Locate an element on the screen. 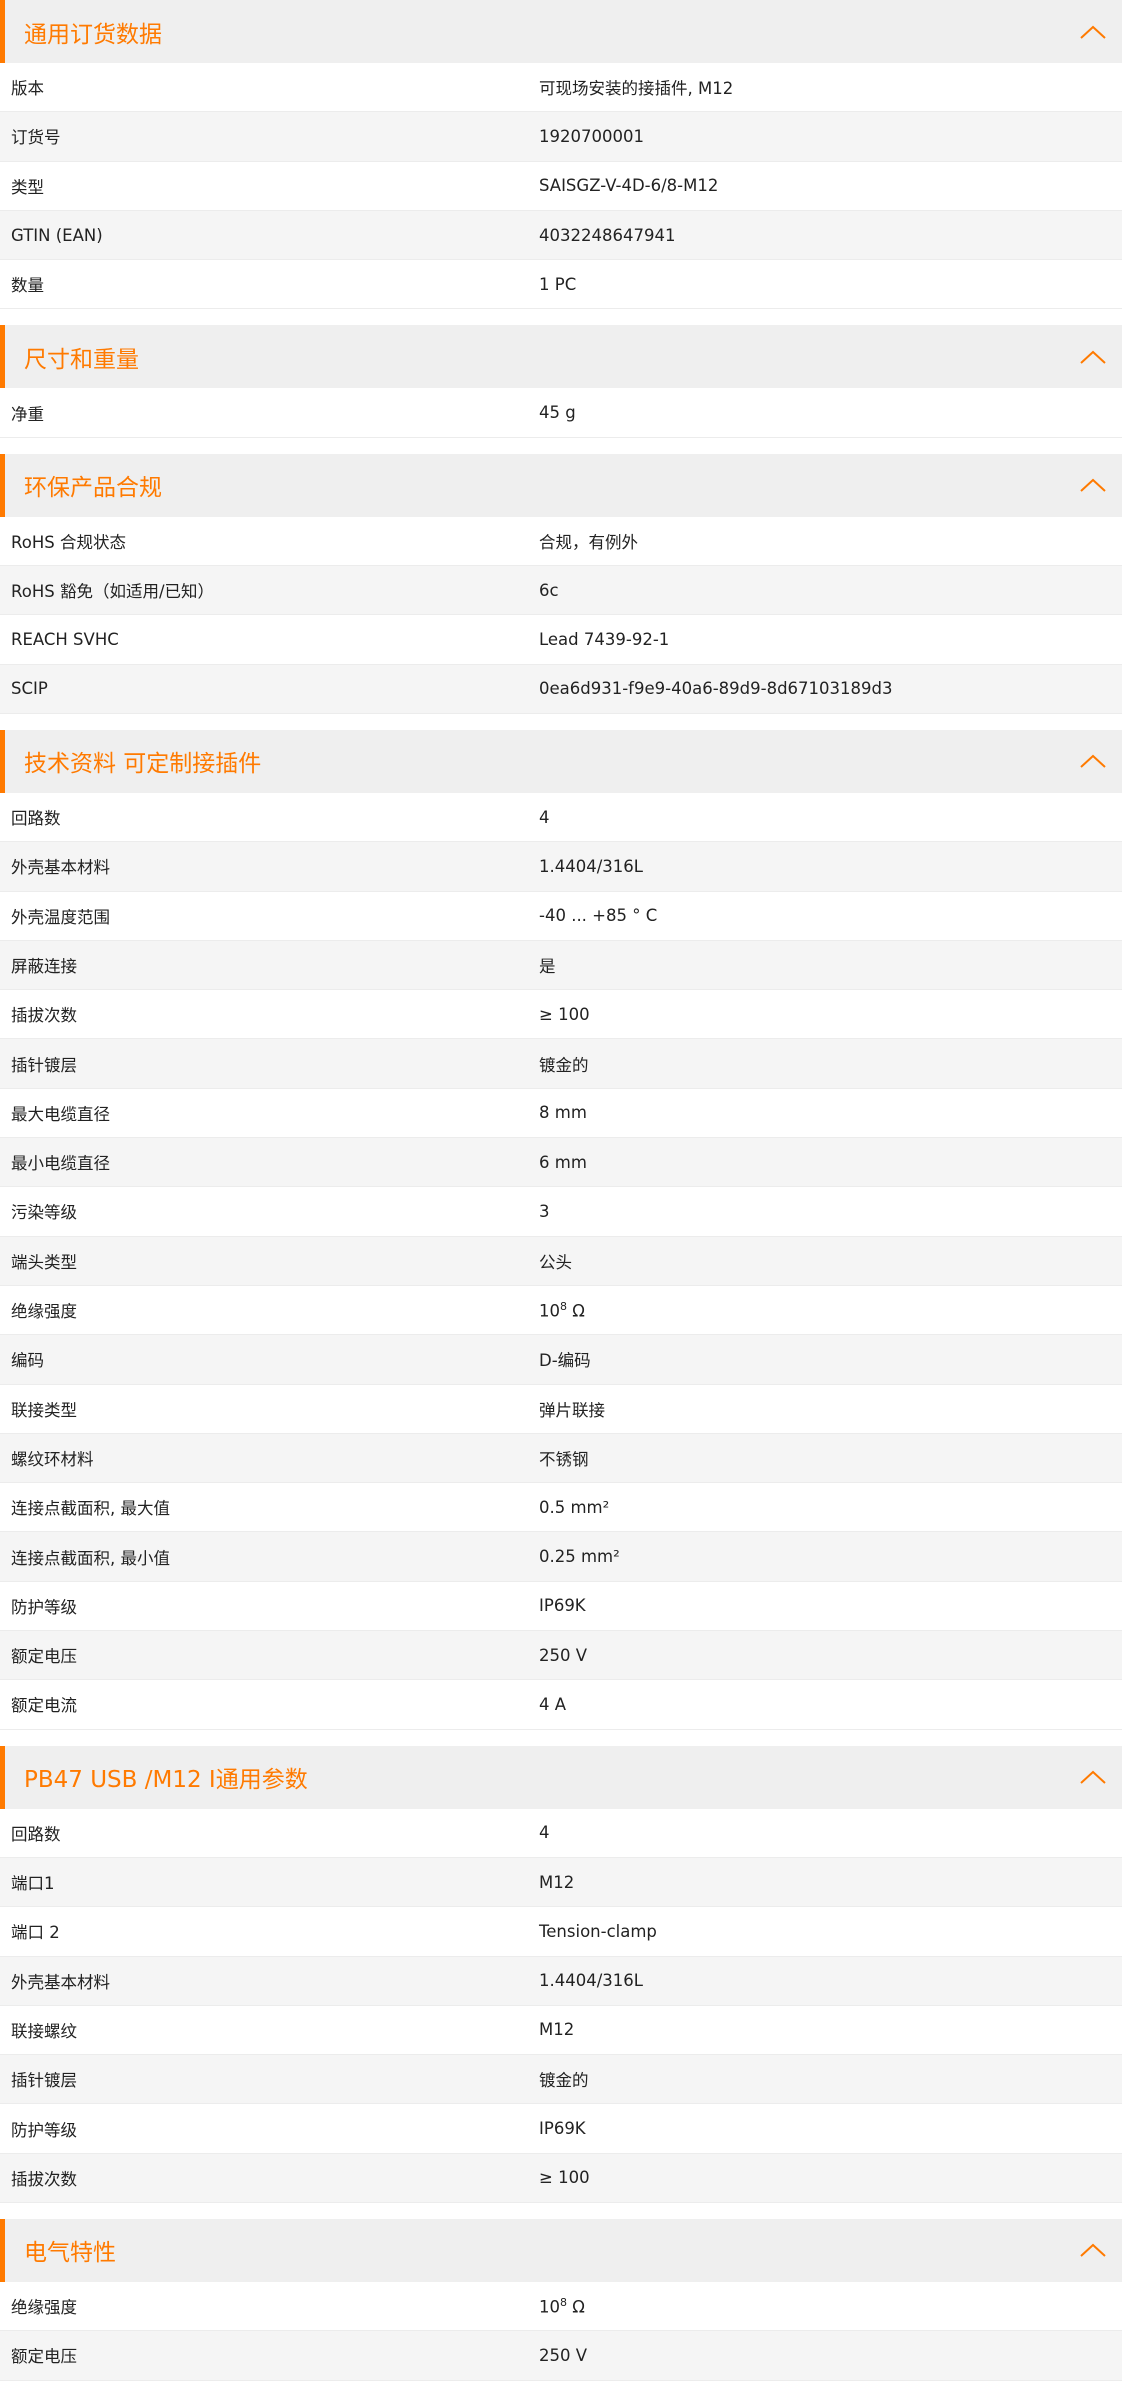 This screenshot has width=1122, height=2392. spec-row: 订货号 1920700001 is located at coordinates (561, 137).